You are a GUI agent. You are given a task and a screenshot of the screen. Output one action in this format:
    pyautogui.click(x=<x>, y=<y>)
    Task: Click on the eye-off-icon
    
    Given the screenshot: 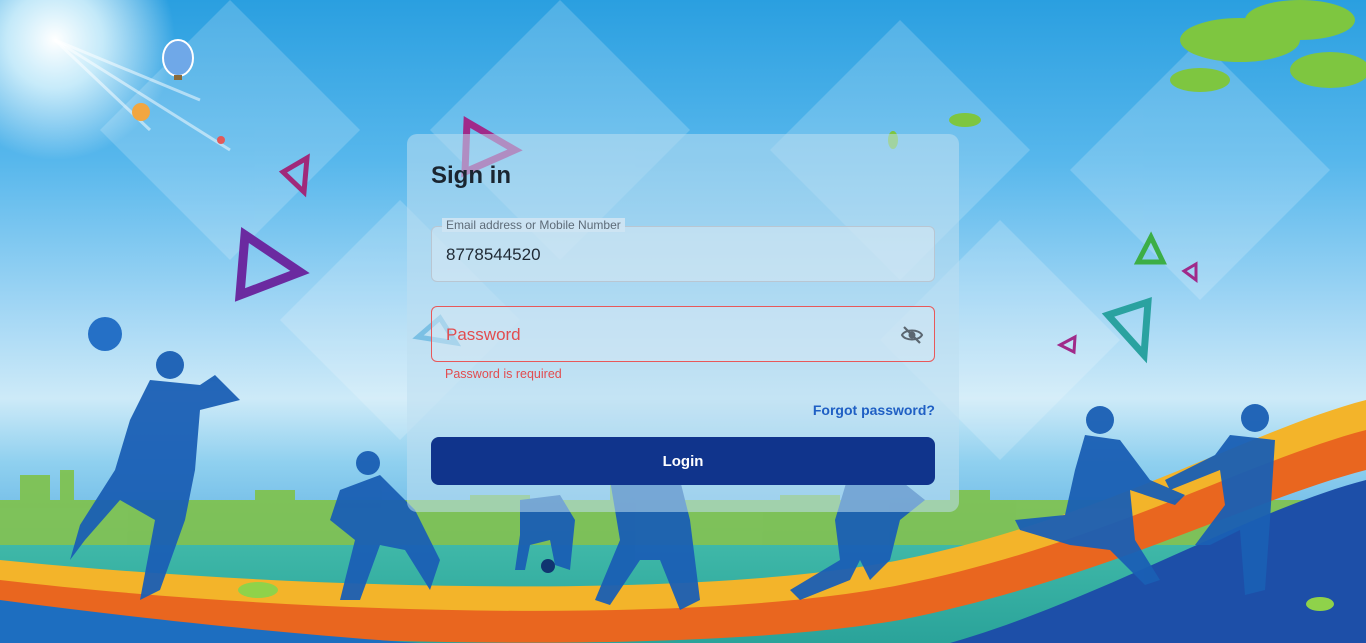 What is the action you would take?
    pyautogui.click(x=912, y=335)
    